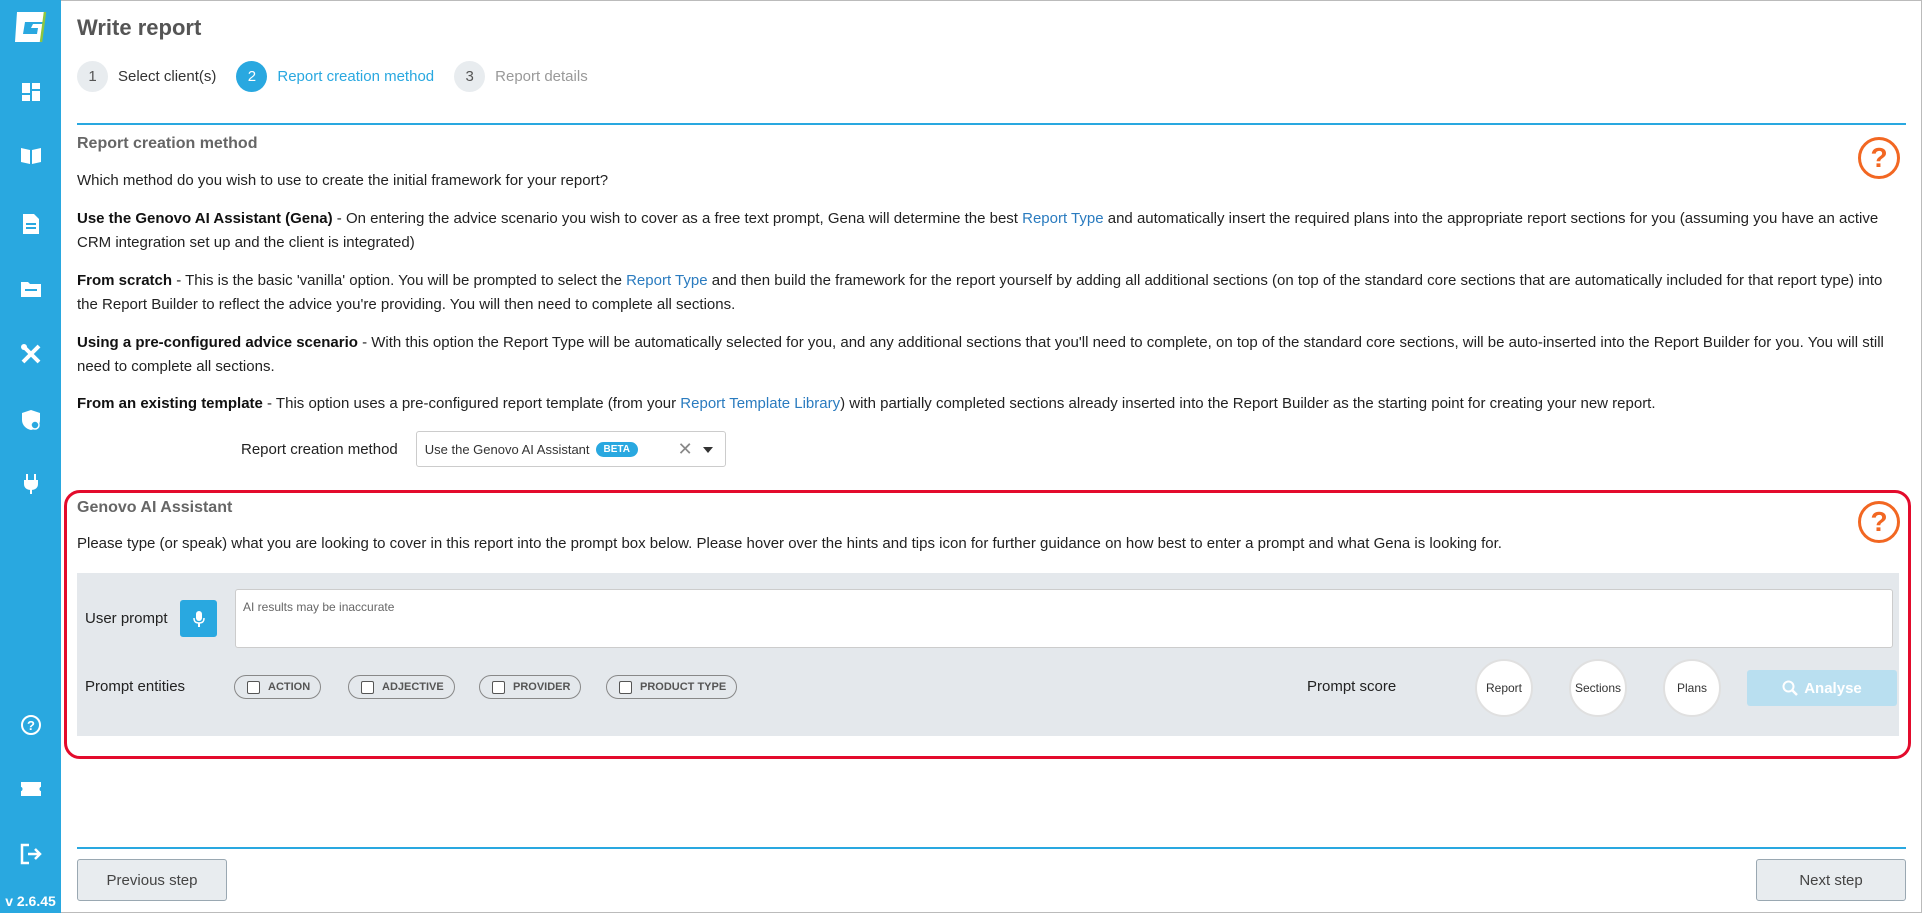 The height and width of the screenshot is (913, 1922). Describe the element at coordinates (1831, 880) in the screenshot. I see `next-step-button: Next step` at that location.